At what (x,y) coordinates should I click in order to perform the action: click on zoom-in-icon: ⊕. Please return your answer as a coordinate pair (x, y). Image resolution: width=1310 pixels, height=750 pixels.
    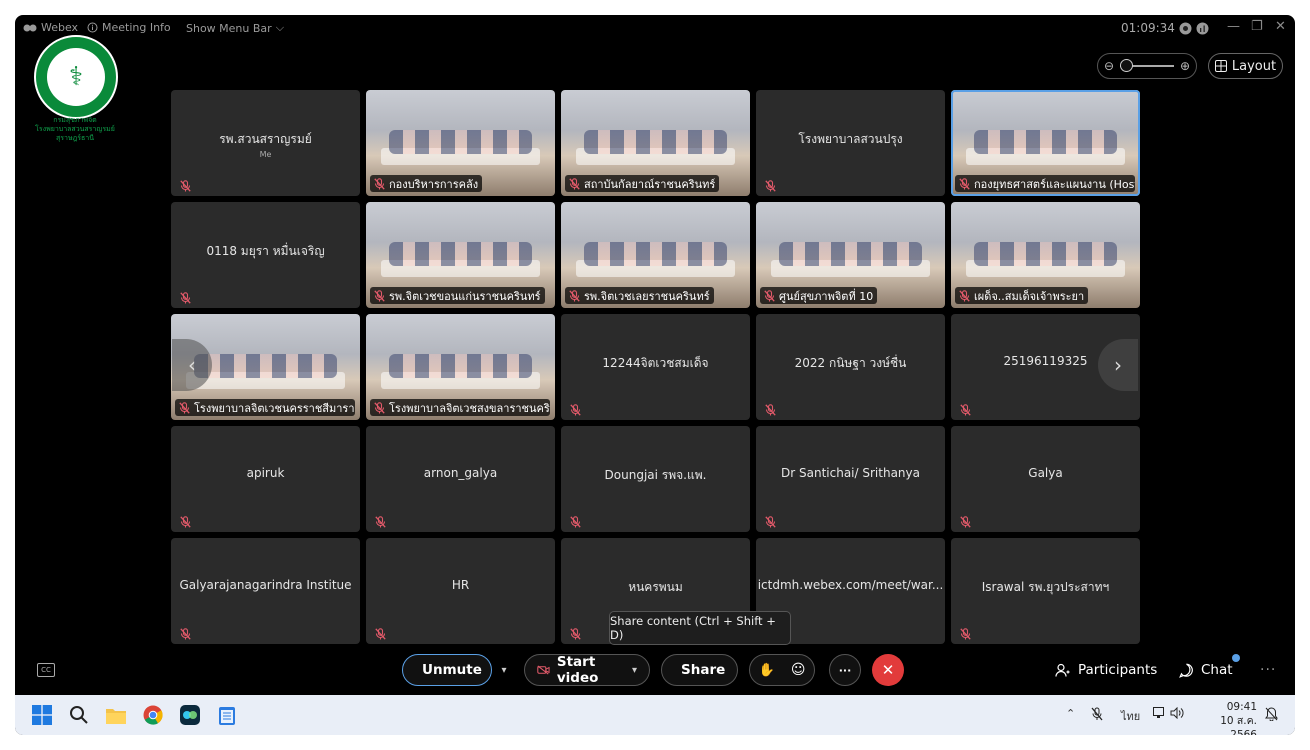
    Looking at the image, I should click on (1185, 66).